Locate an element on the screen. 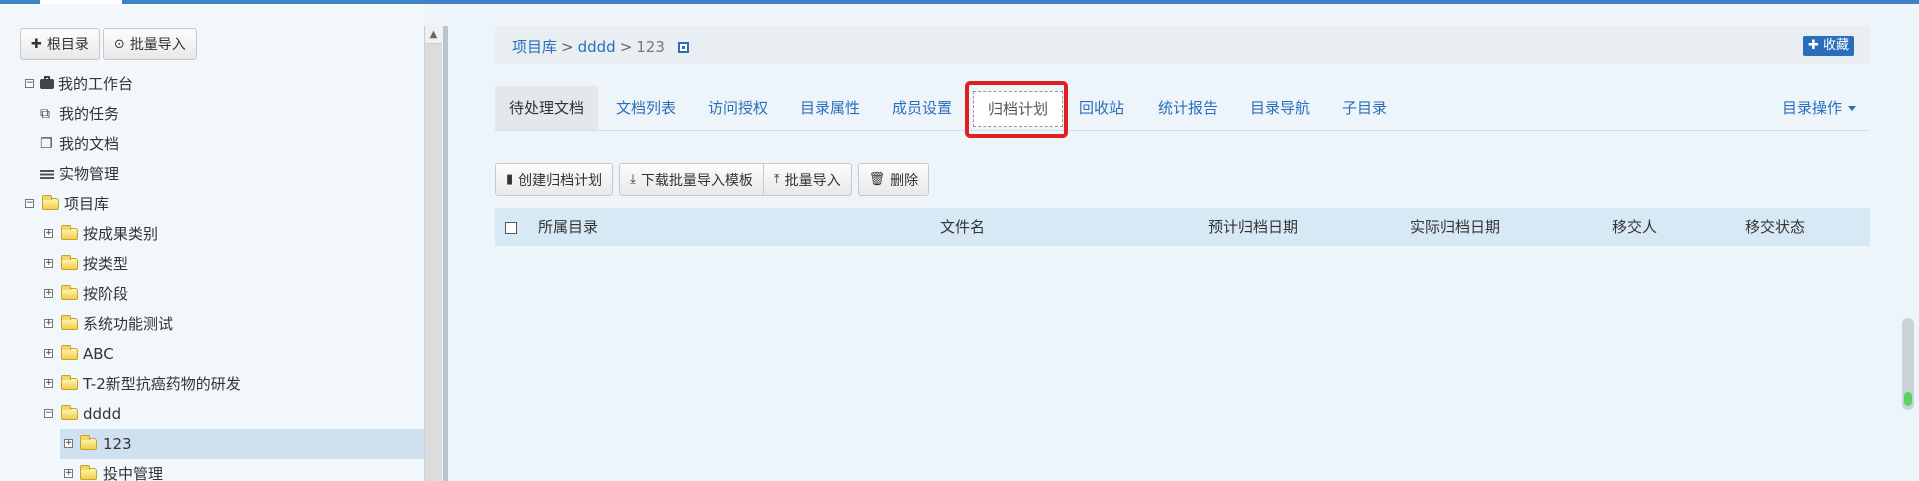 The height and width of the screenshot is (481, 1919). tab-label: 目录属性 is located at coordinates (830, 108).